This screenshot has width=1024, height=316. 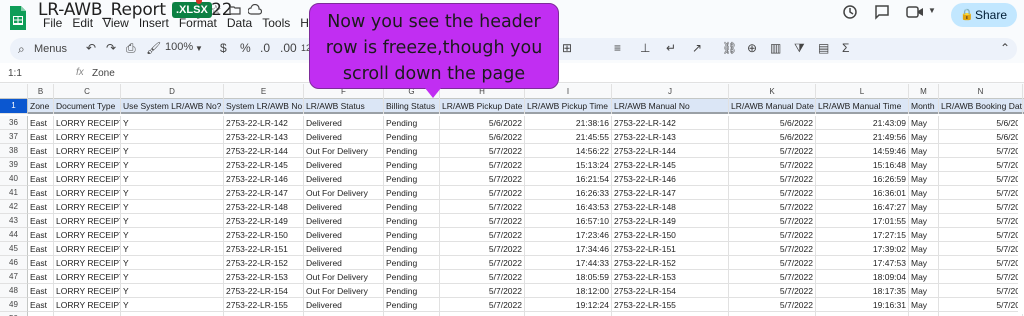 What do you see at coordinates (568, 207) in the screenshot?
I see `table-cell: 16:43:53` at bounding box center [568, 207].